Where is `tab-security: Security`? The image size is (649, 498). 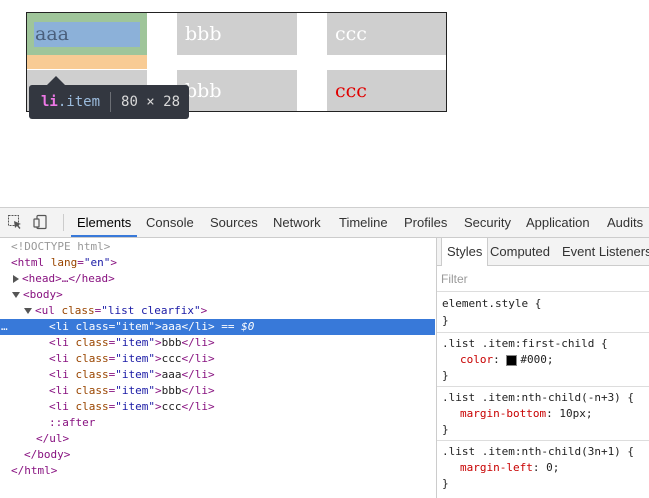 tab-security: Security is located at coordinates (487, 222).